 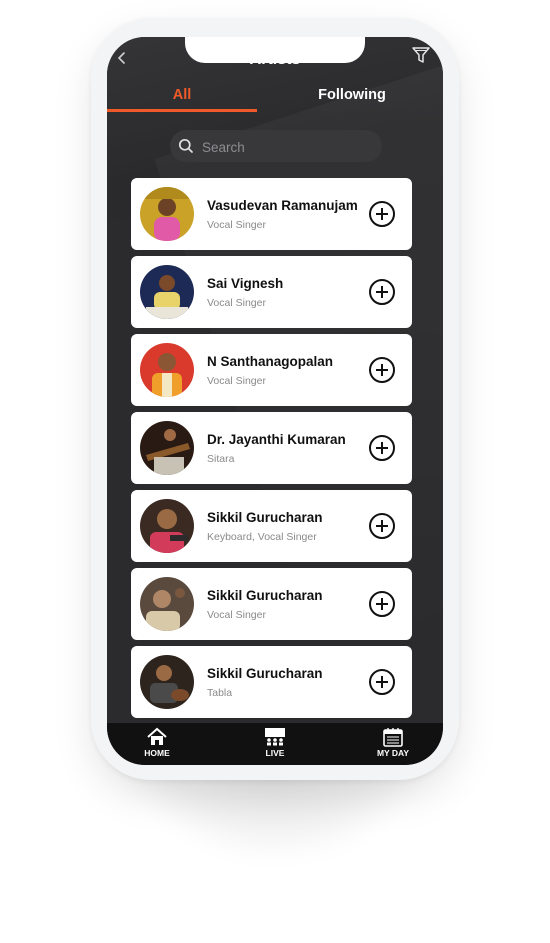 I want to click on artist-card: Sai Vignesh Vocal Singer, so click(x=271, y=292).